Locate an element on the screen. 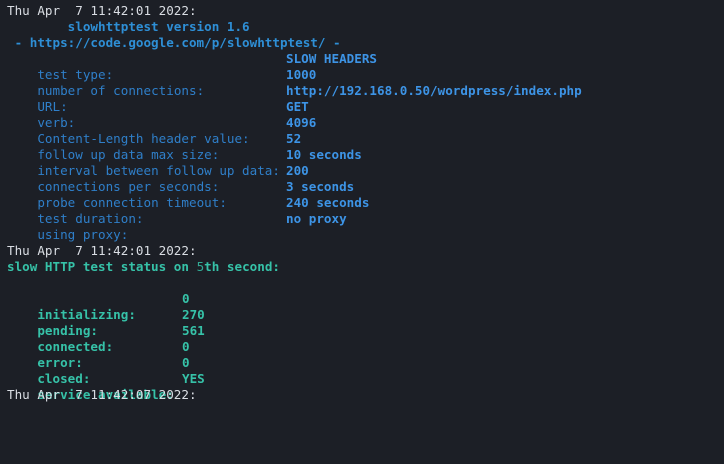 The width and height of the screenshot is (724, 464). config-value: 10 seconds is located at coordinates (324, 154).